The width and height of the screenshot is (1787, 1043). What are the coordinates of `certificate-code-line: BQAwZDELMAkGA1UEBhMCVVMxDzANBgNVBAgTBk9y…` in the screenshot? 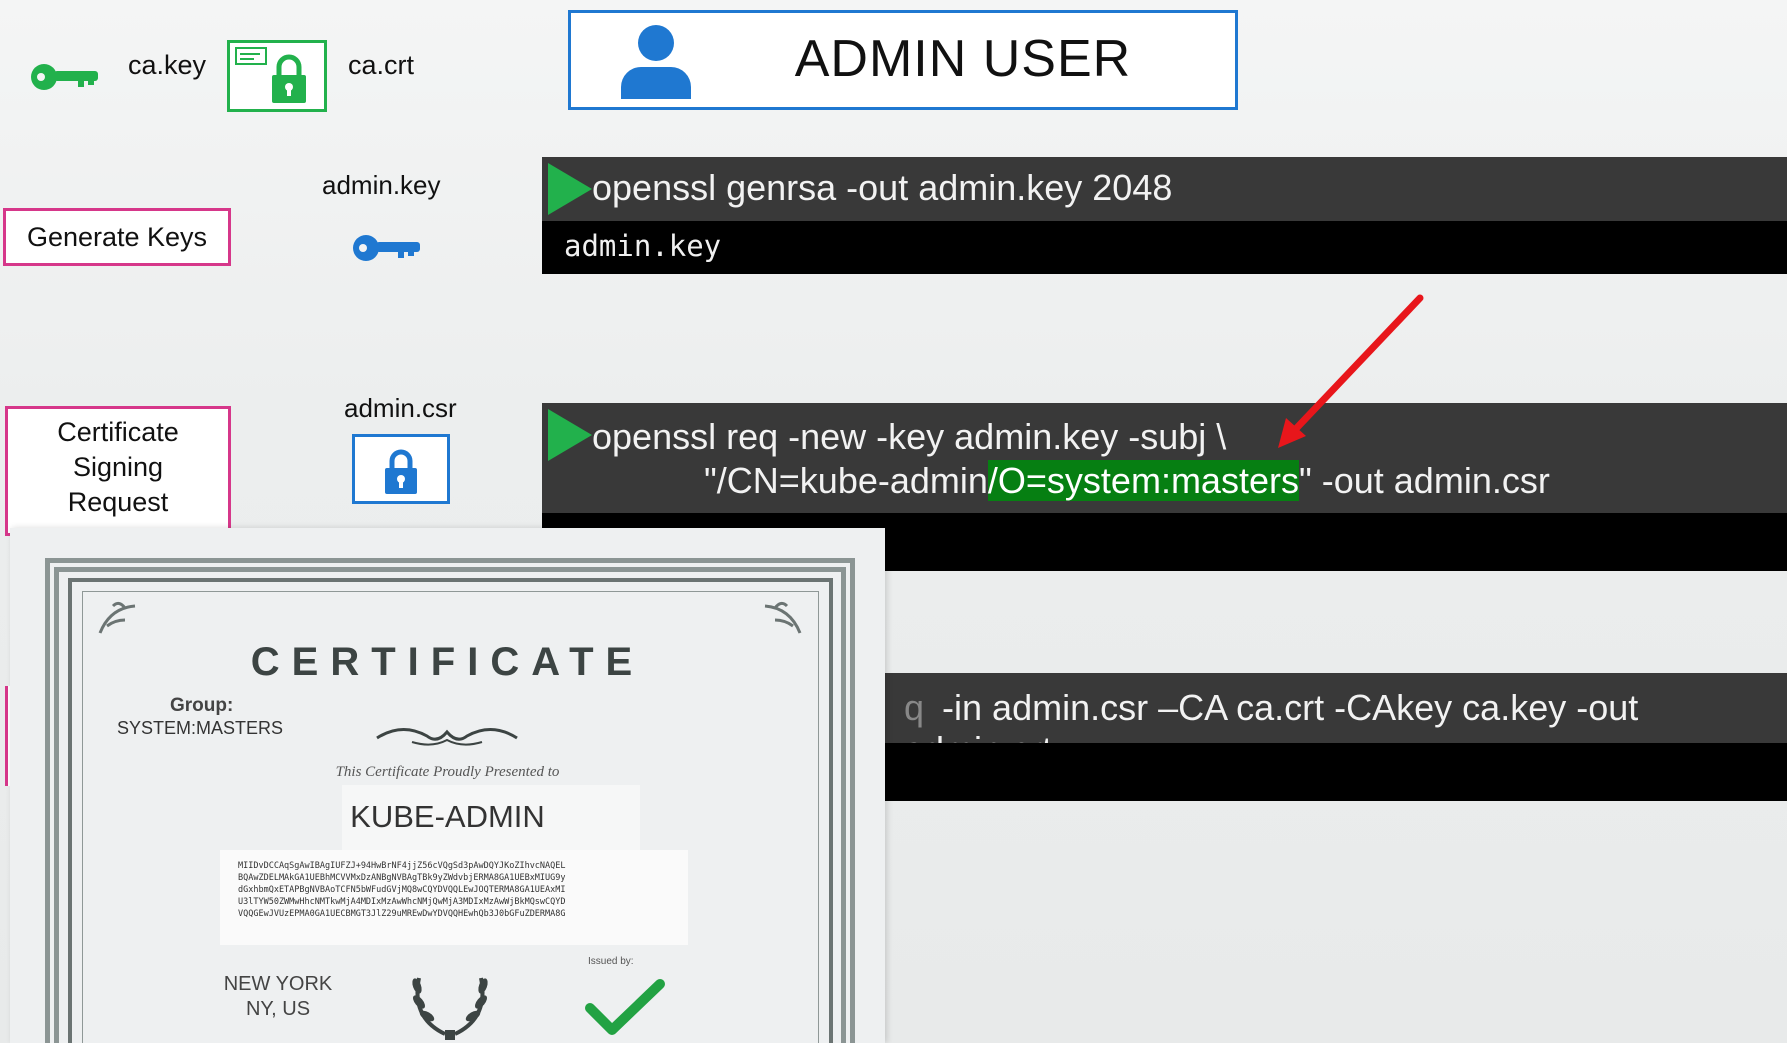 It's located at (402, 878).